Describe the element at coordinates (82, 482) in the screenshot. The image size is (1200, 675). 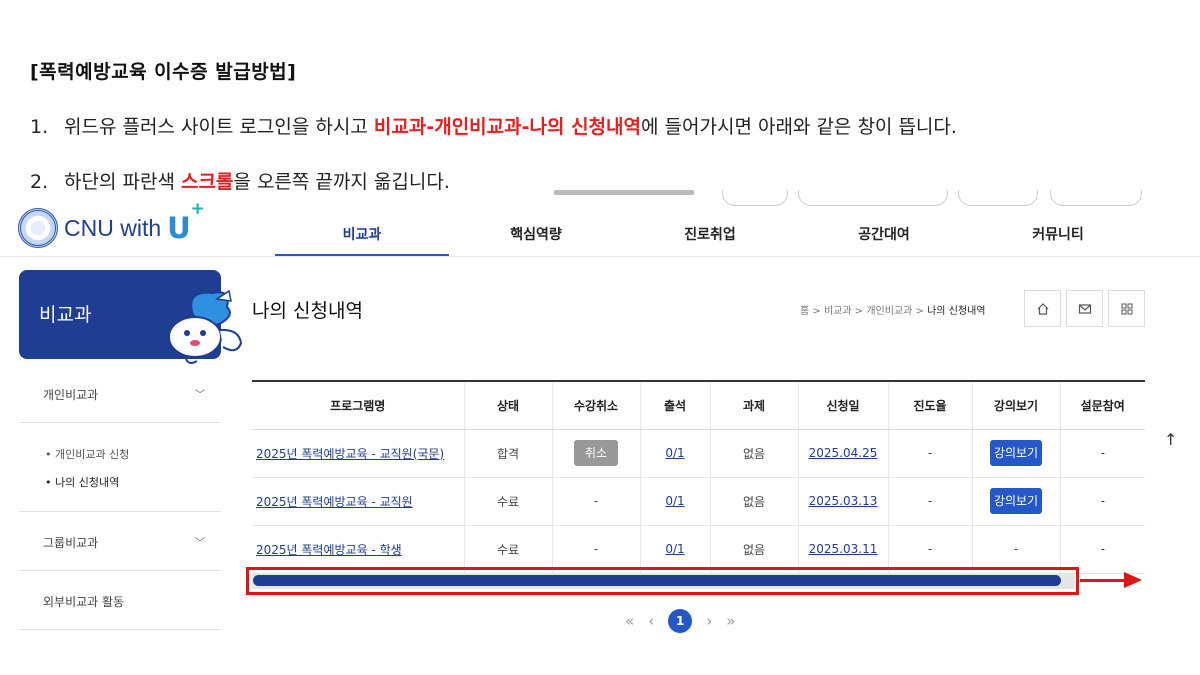
I see `sidebar-sub-my-applications: • 나의 신청내역` at that location.